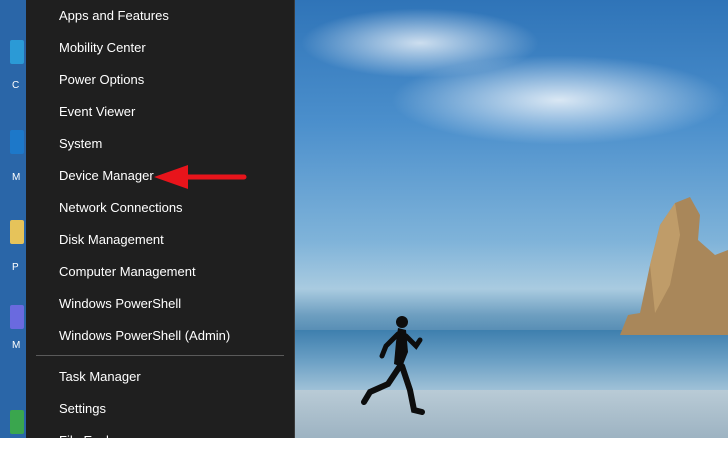 The height and width of the screenshot is (457, 728). I want to click on menu-item-network-connections: Network Connections, so click(160, 208).